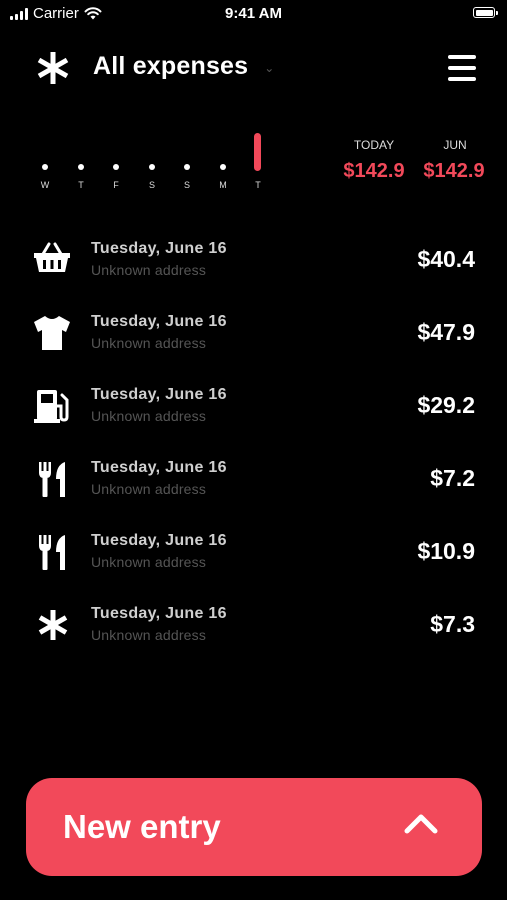 This screenshot has height=900, width=507. Describe the element at coordinates (52, 333) in the screenshot. I see `tshirt-icon` at that location.